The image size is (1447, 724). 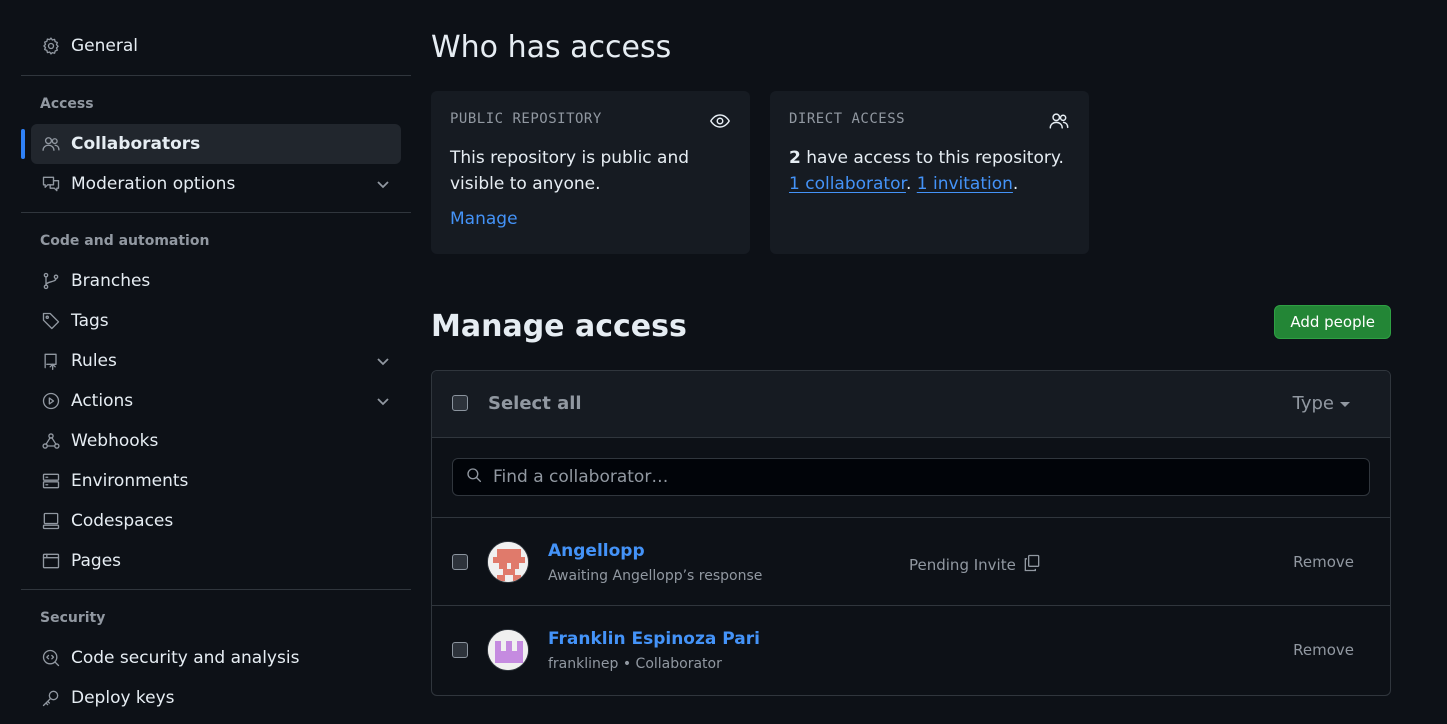 I want to click on play-icon, so click(x=51, y=401).